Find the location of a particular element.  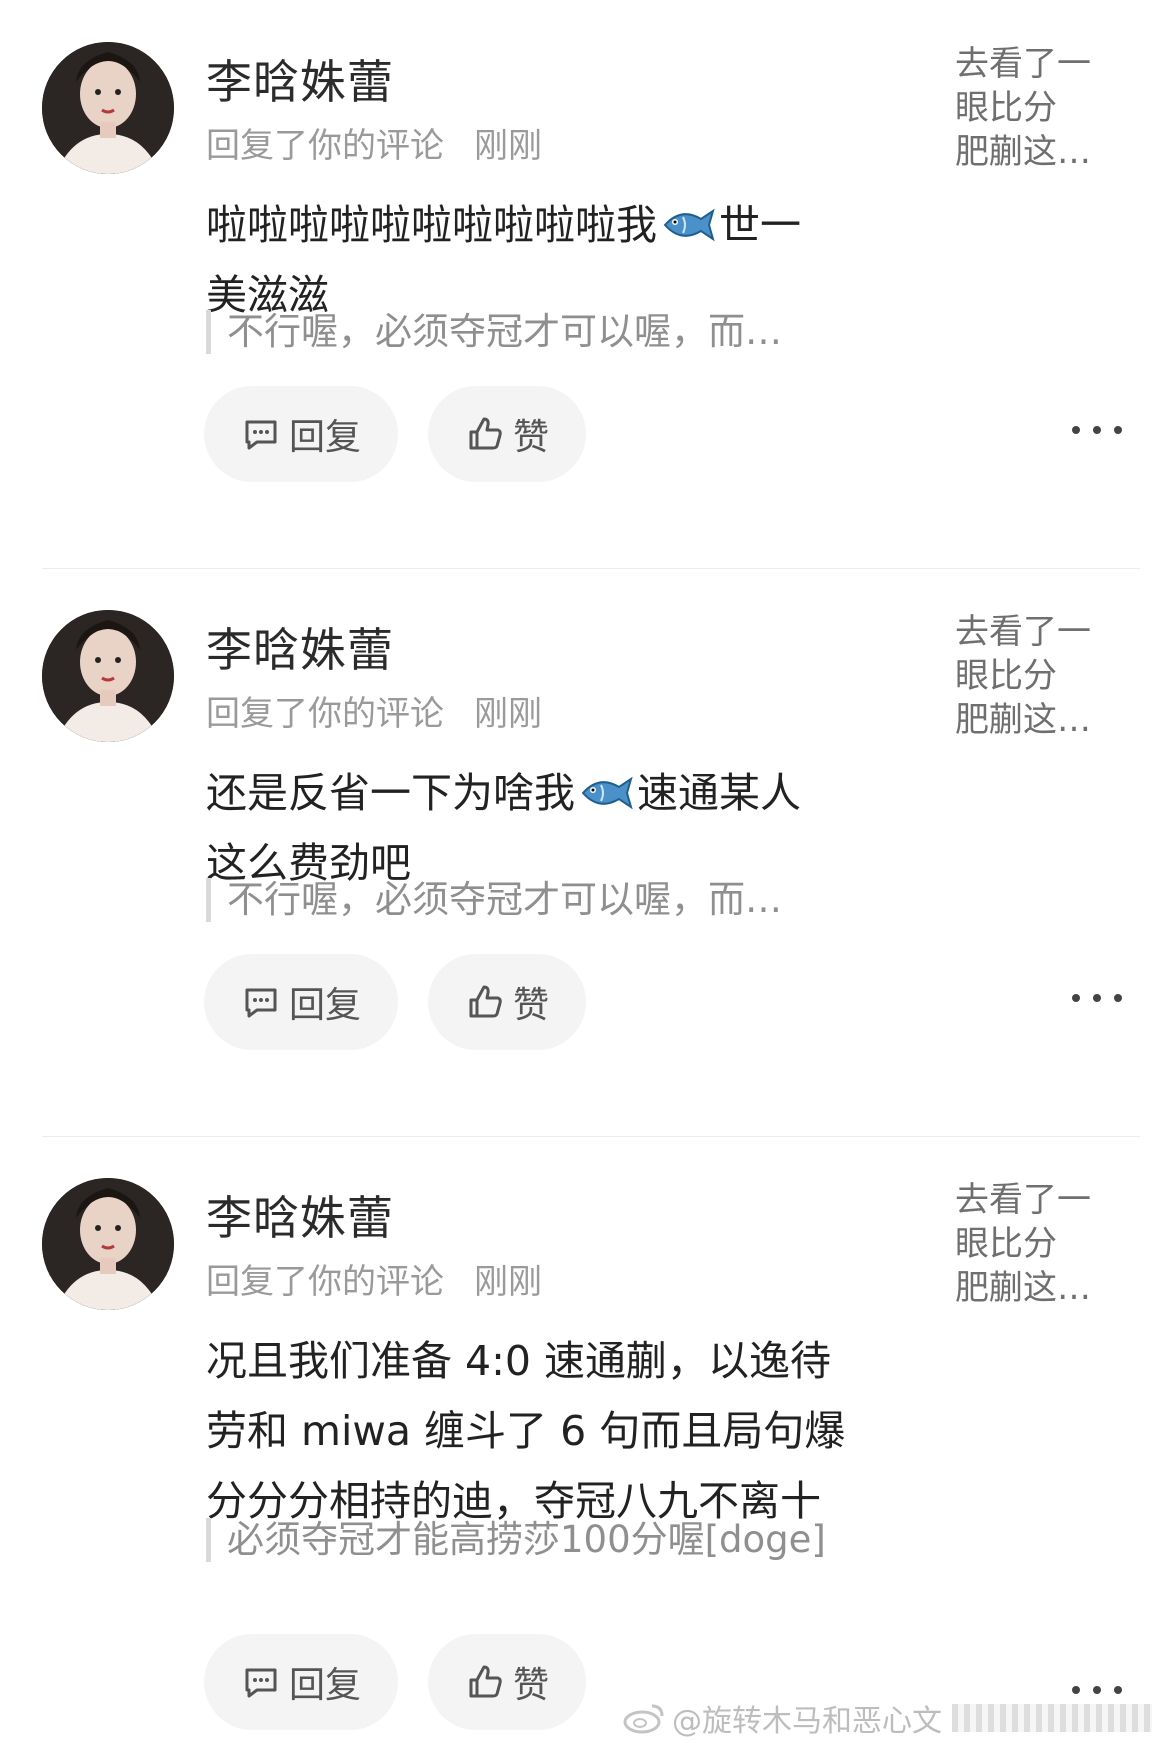

body-text: 速通某人 is located at coordinates (719, 793).